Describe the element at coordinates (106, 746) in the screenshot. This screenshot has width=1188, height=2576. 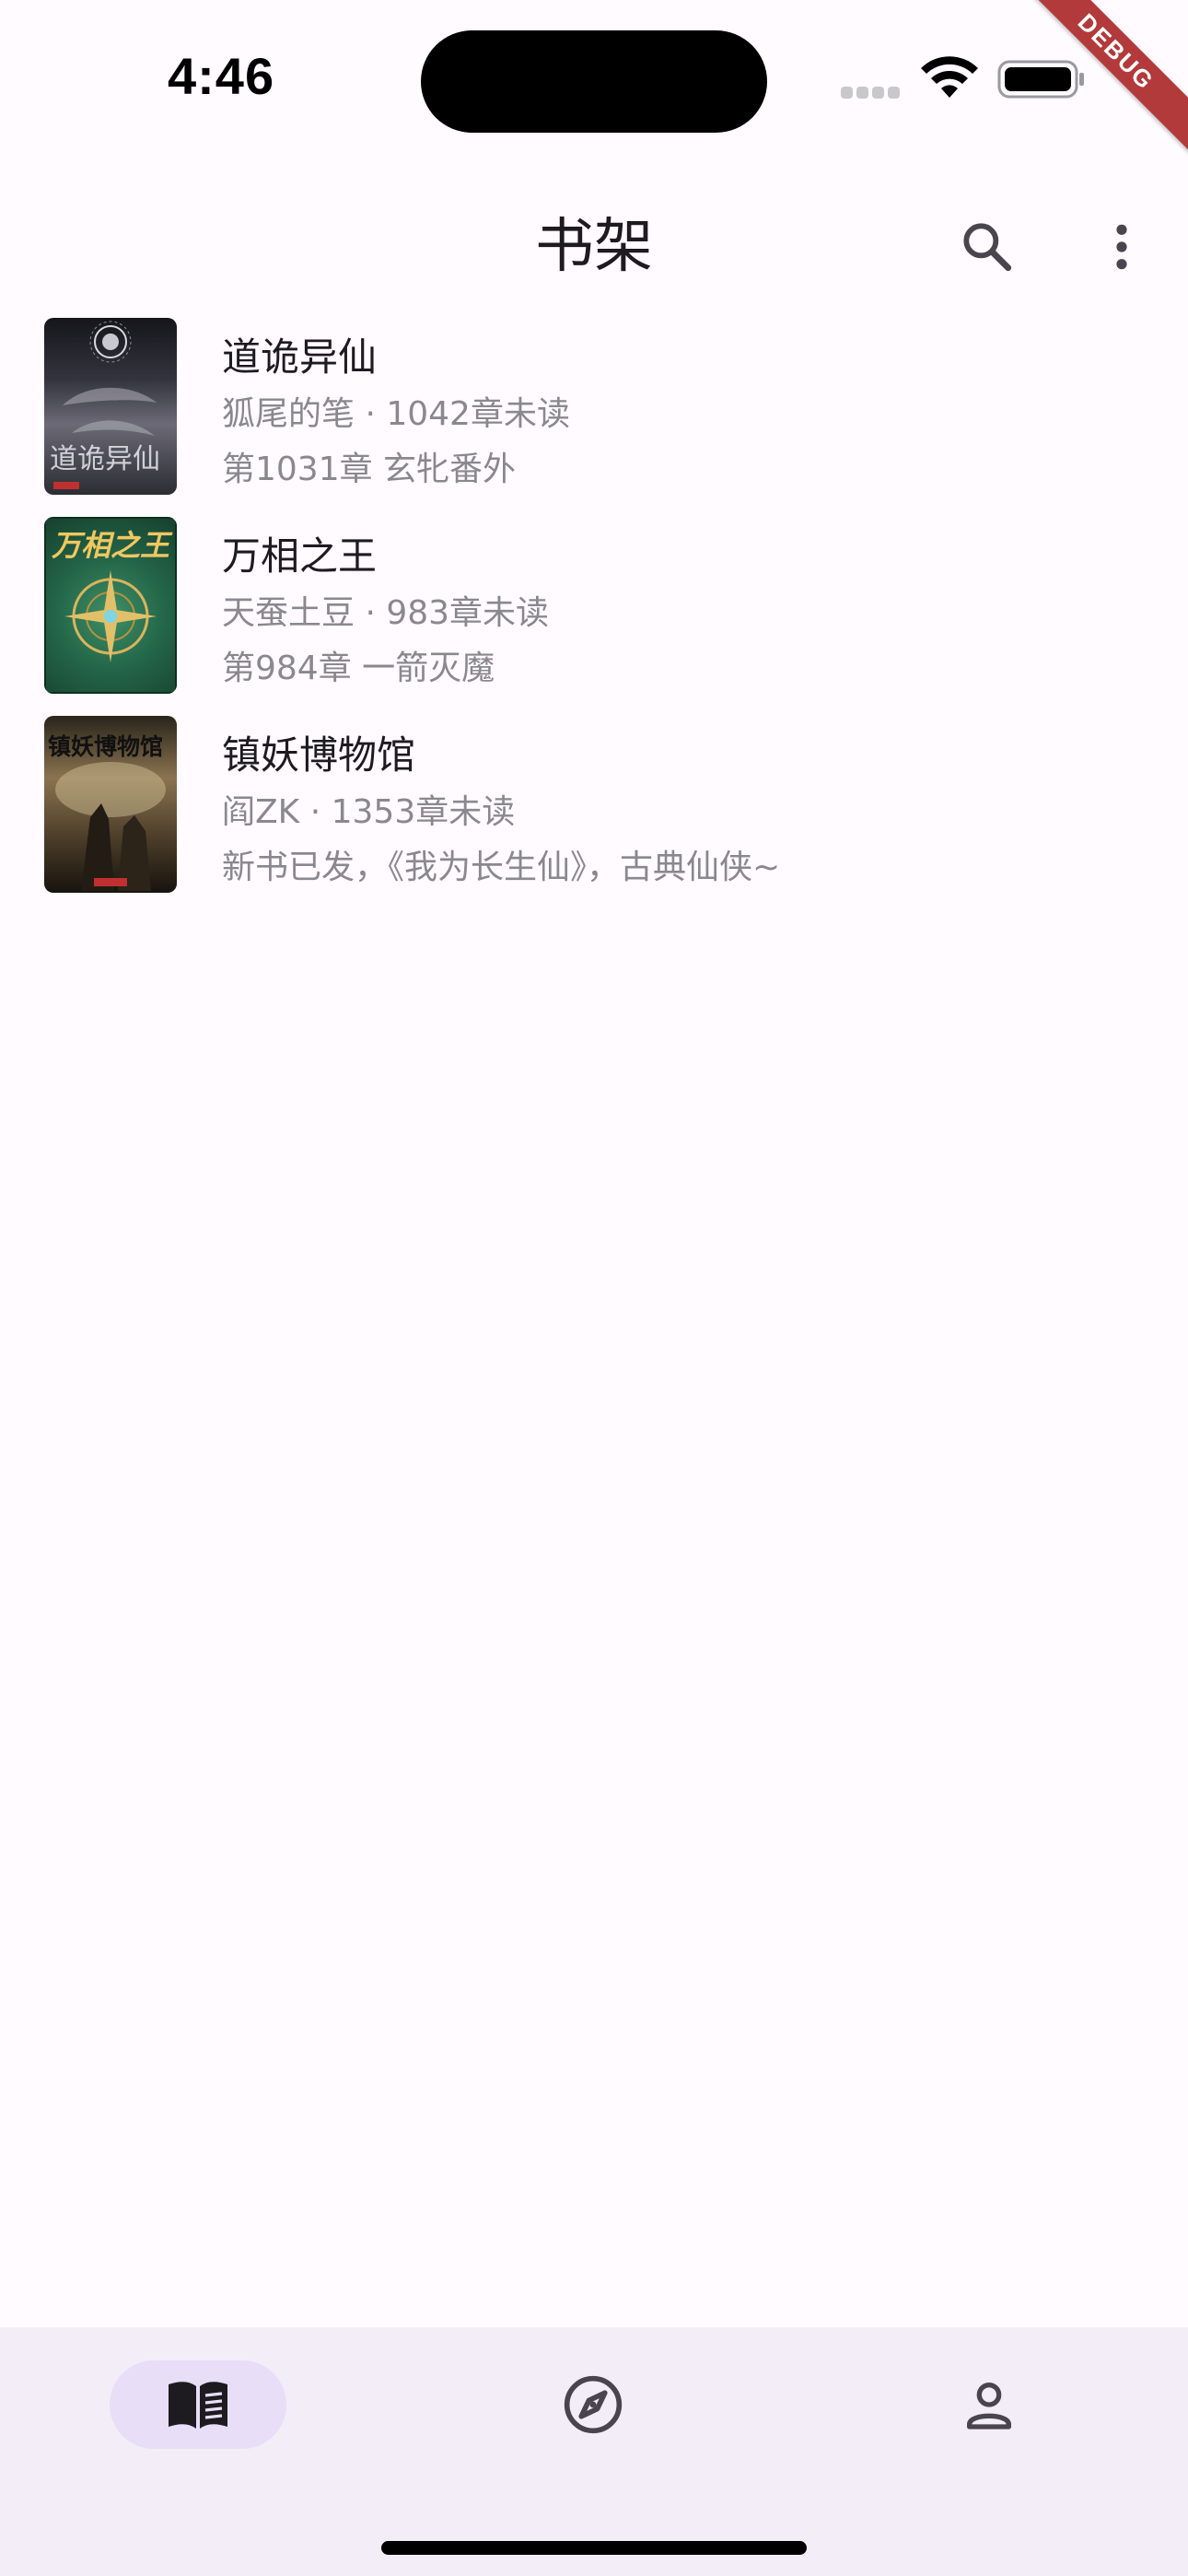
I see `cover-title: 镇妖博物馆` at that location.